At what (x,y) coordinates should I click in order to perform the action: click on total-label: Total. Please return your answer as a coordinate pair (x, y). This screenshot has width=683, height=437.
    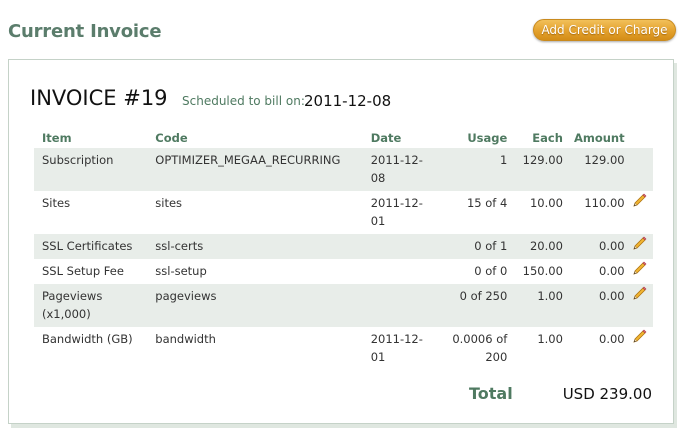
    Looking at the image, I should click on (491, 393).